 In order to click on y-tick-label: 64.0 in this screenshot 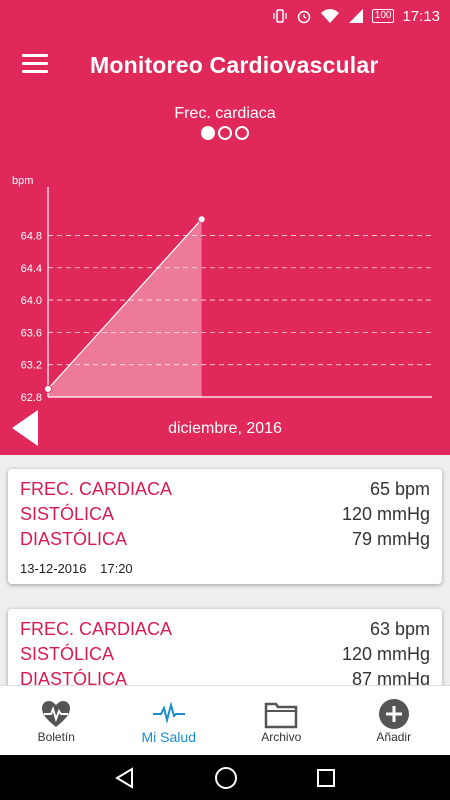, I will do `click(31, 301)`.